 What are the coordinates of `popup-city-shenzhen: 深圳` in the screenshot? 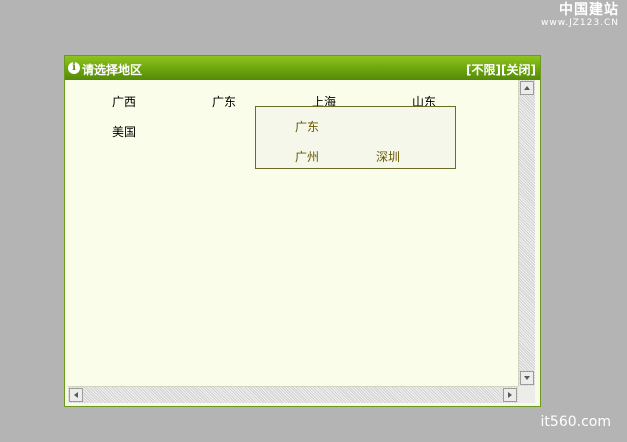 It's located at (388, 156).